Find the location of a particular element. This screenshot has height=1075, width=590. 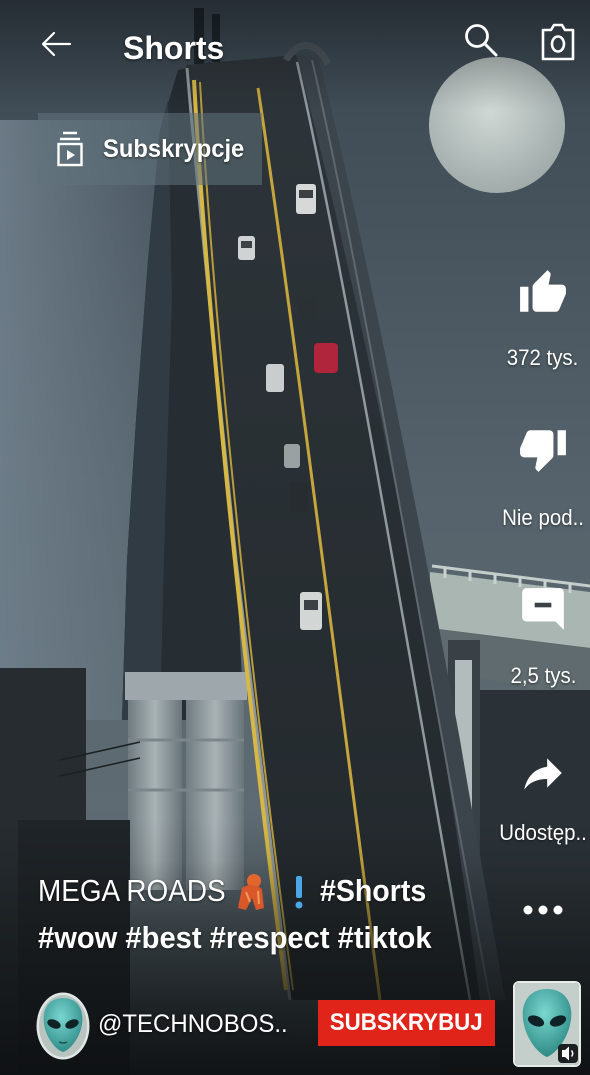

like-button: 372 tys. is located at coordinates (543, 320).